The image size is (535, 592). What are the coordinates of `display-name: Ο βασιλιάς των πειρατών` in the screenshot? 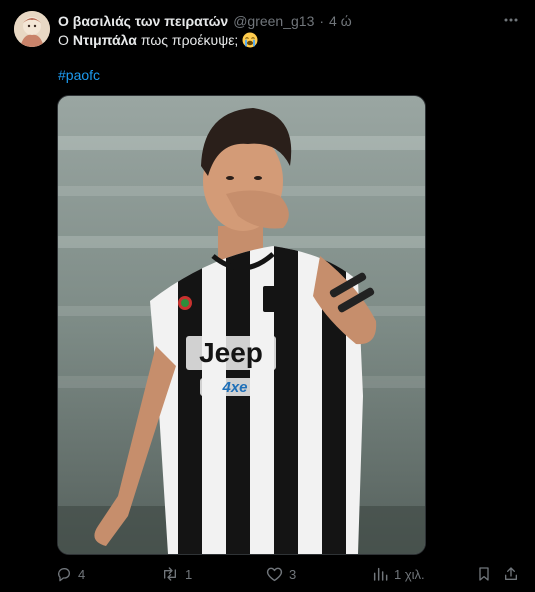 It's located at (143, 21).